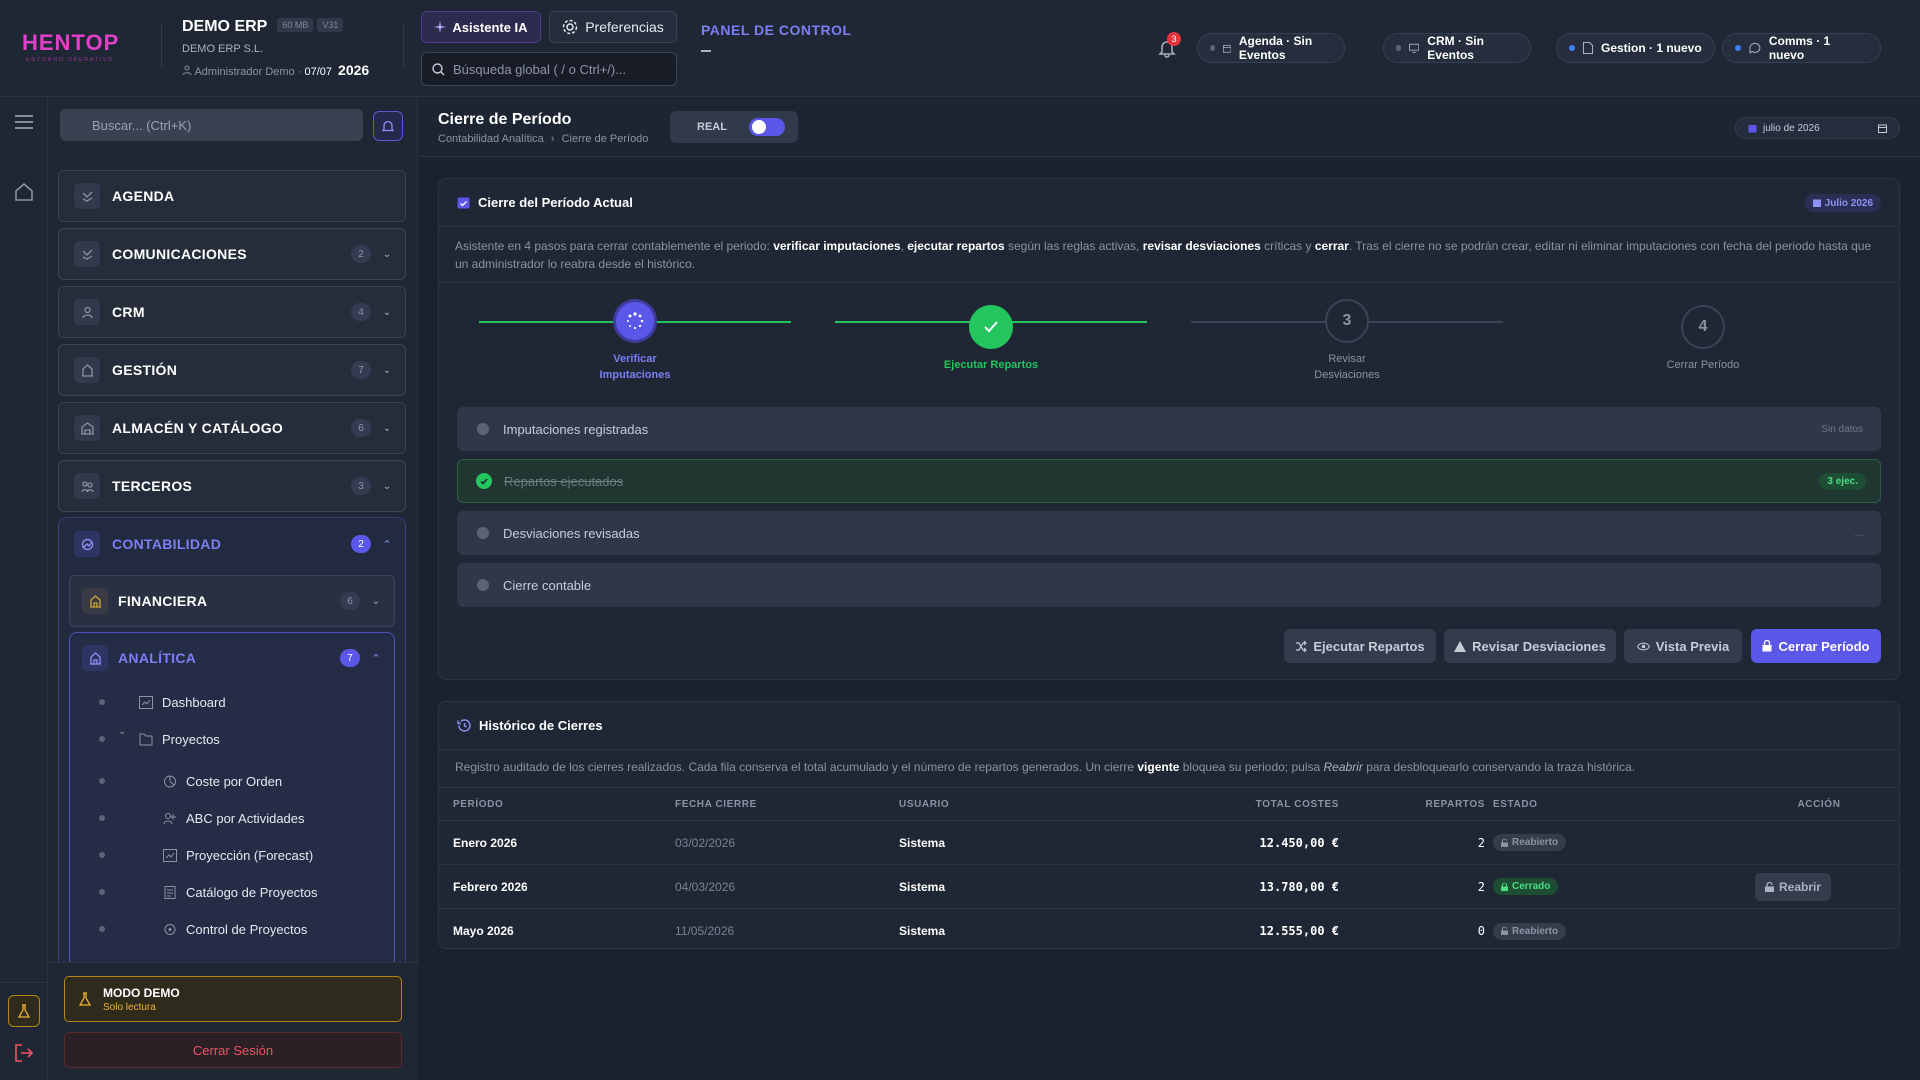 The image size is (1920, 1080). What do you see at coordinates (924, 804) in the screenshot?
I see `column-header: USUARIO` at bounding box center [924, 804].